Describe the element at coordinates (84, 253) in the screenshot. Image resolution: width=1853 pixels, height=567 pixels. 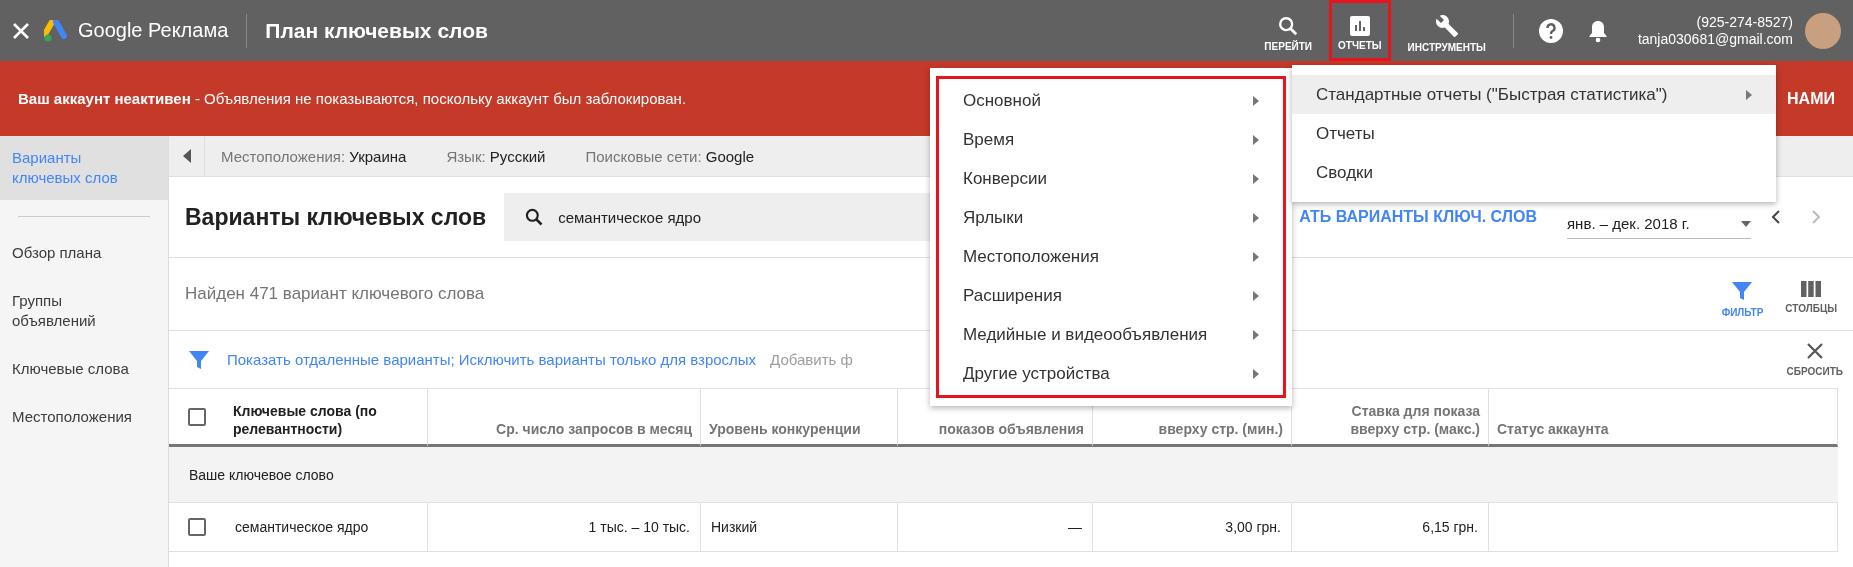
I see `sidebar-item: Обзор плана` at that location.